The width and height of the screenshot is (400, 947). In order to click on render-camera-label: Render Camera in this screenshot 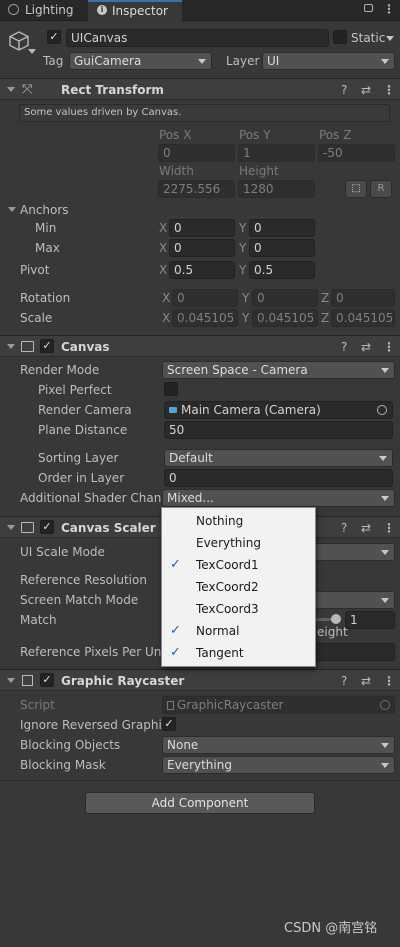, I will do `click(85, 410)`.